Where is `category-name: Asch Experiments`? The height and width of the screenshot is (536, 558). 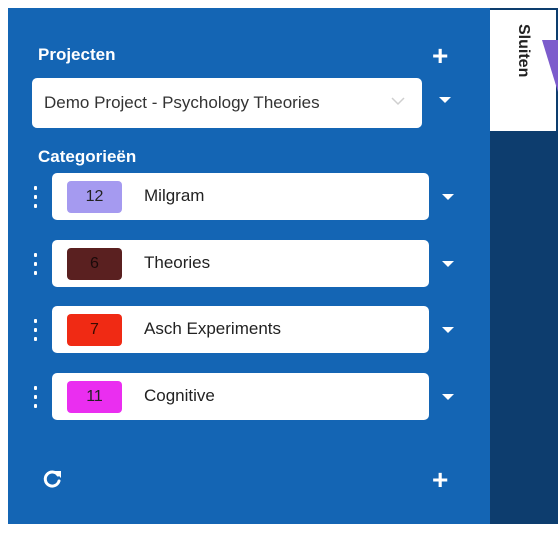 category-name: Asch Experiments is located at coordinates (212, 328).